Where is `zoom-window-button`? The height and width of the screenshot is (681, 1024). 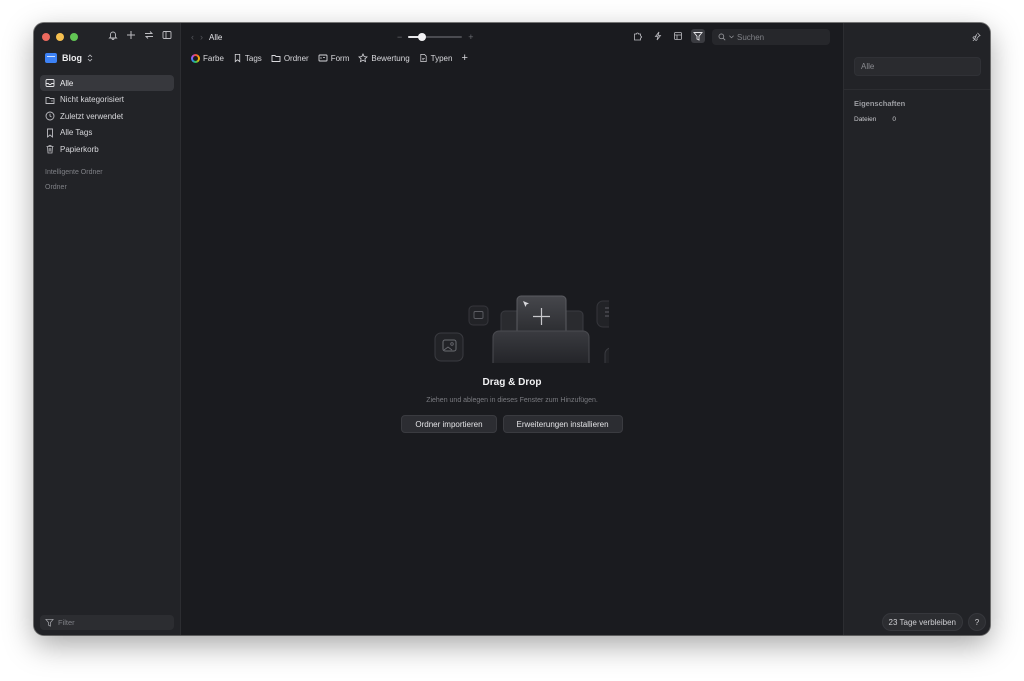 zoom-window-button is located at coordinates (74, 37).